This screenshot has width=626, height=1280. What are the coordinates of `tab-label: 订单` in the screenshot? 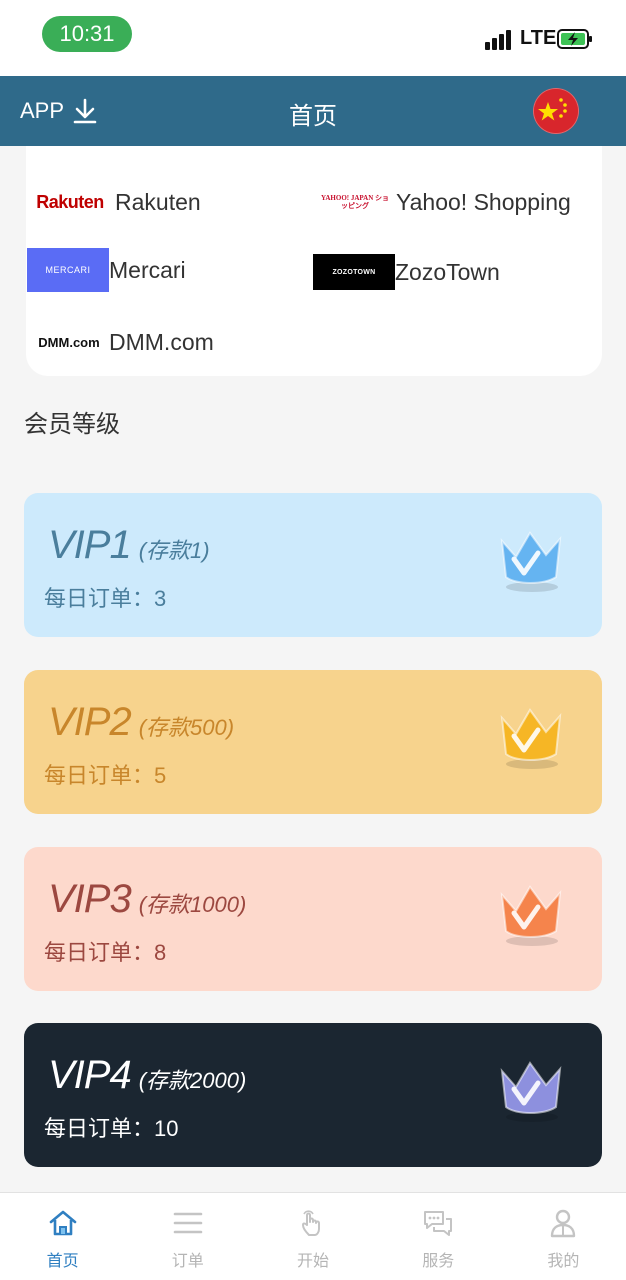 It's located at (187, 1260).